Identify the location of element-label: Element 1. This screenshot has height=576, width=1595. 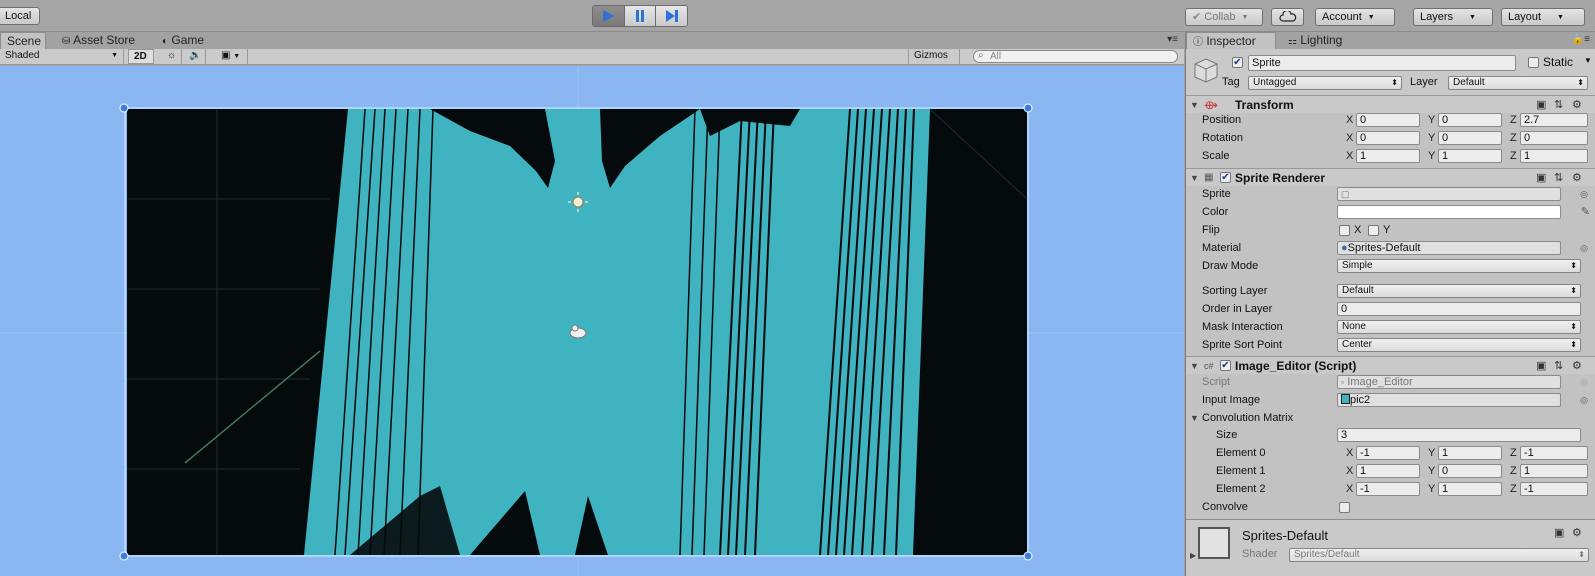
(1241, 471).